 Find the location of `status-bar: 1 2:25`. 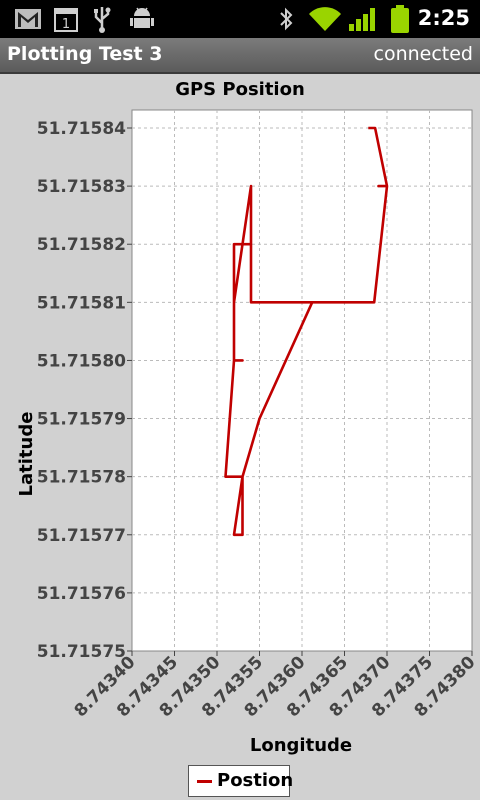

status-bar: 1 2:25 is located at coordinates (240, 19).